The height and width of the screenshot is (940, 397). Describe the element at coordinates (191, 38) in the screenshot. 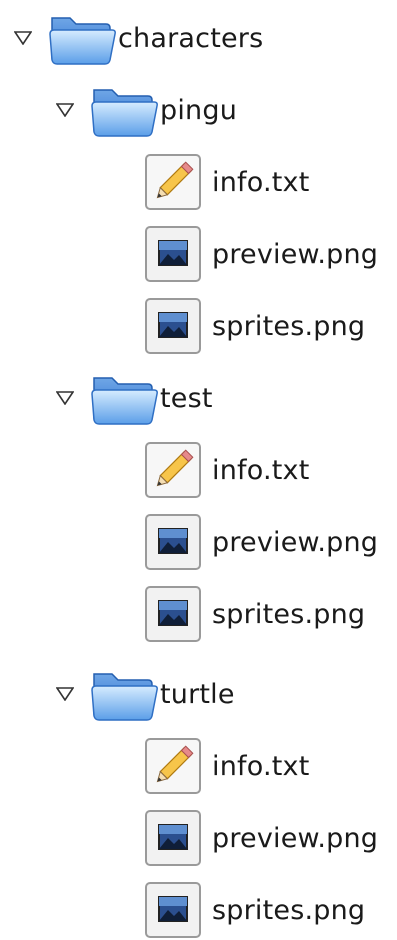

I see `folder-label: characters` at that location.